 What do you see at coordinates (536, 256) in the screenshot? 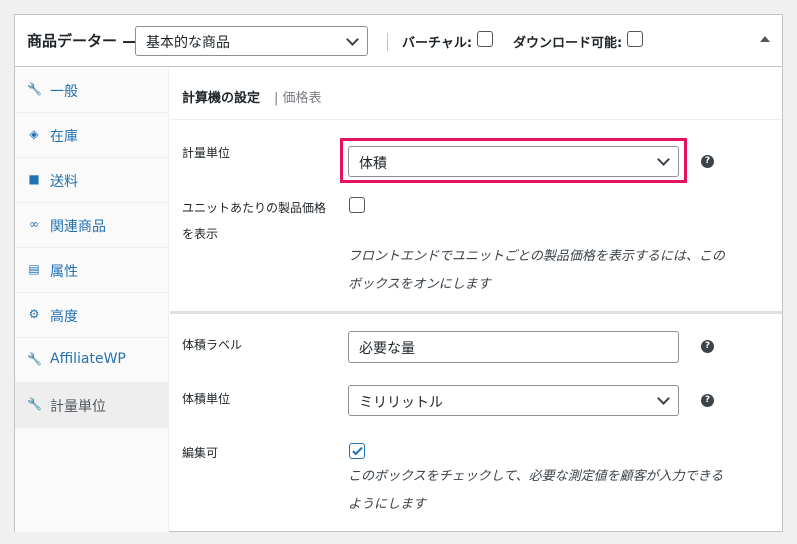
I see `desc-line: フロントエンドでユニットごとの製品価格を表示するには、この` at bounding box center [536, 256].